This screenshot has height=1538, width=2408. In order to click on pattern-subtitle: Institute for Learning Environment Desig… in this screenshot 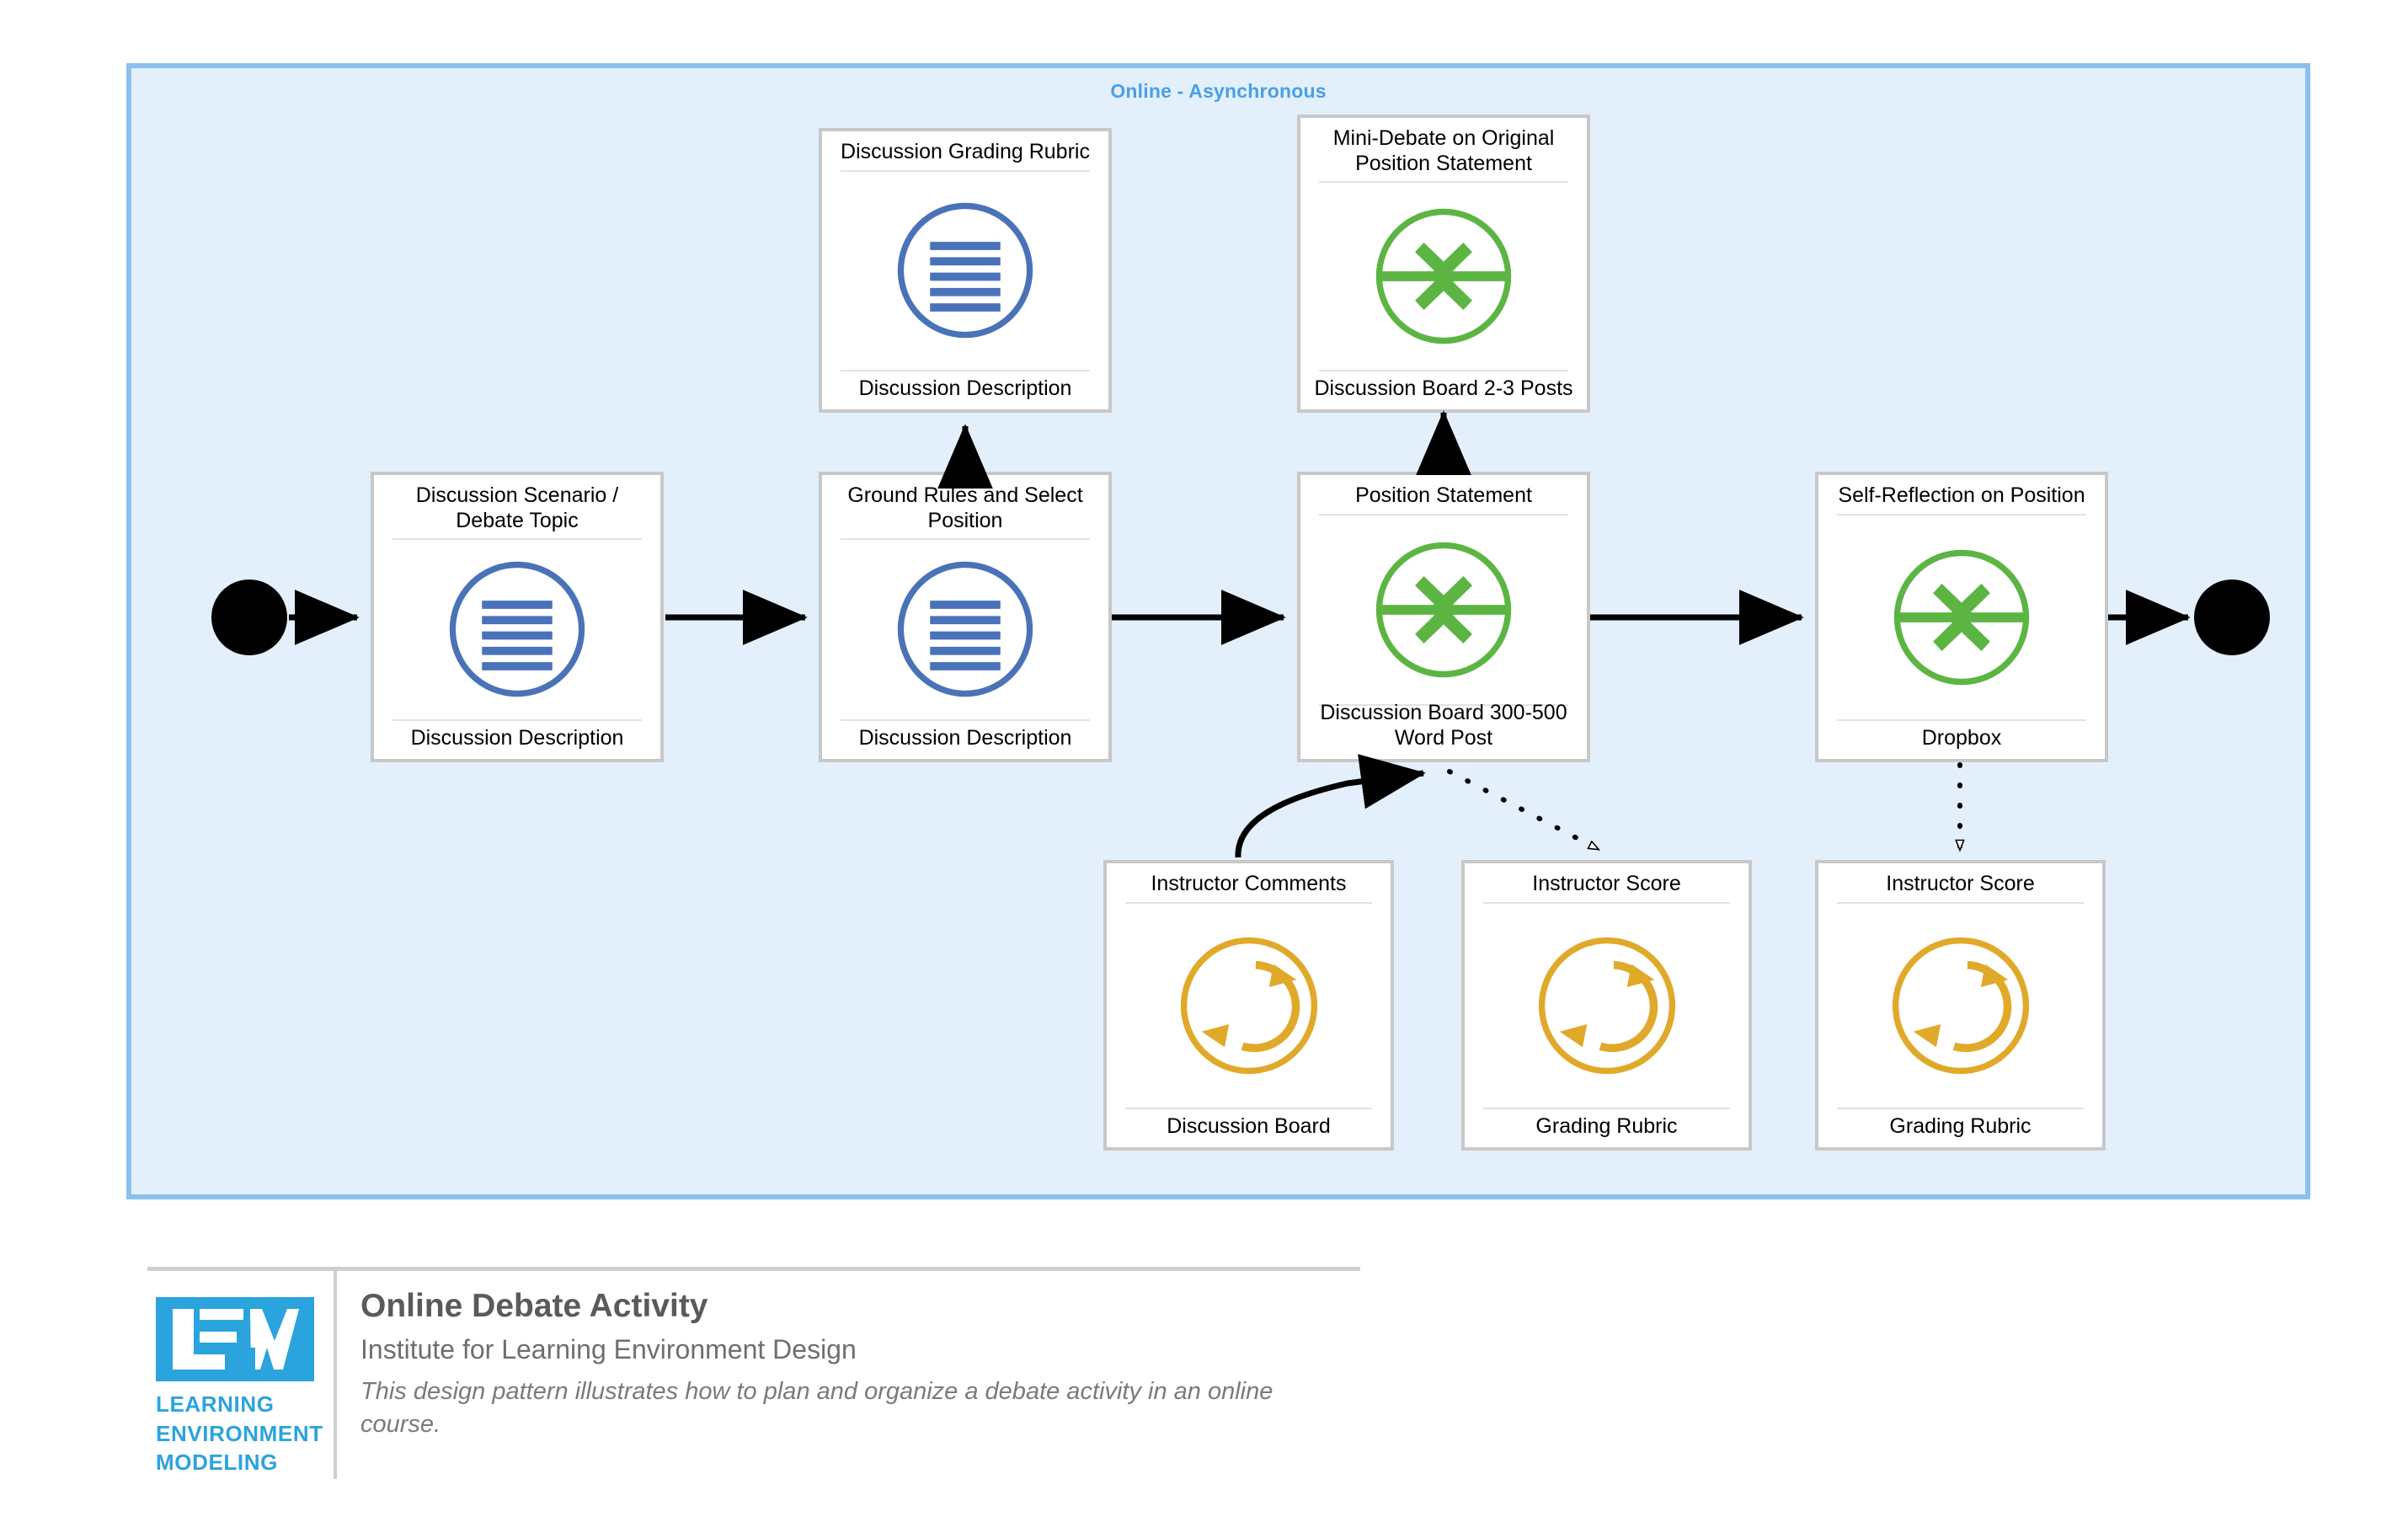, I will do `click(608, 1348)`.